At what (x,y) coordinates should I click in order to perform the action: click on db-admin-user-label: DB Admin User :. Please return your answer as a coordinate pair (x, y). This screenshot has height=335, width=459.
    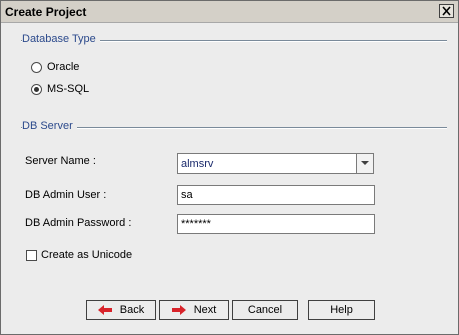
    Looking at the image, I should click on (66, 195).